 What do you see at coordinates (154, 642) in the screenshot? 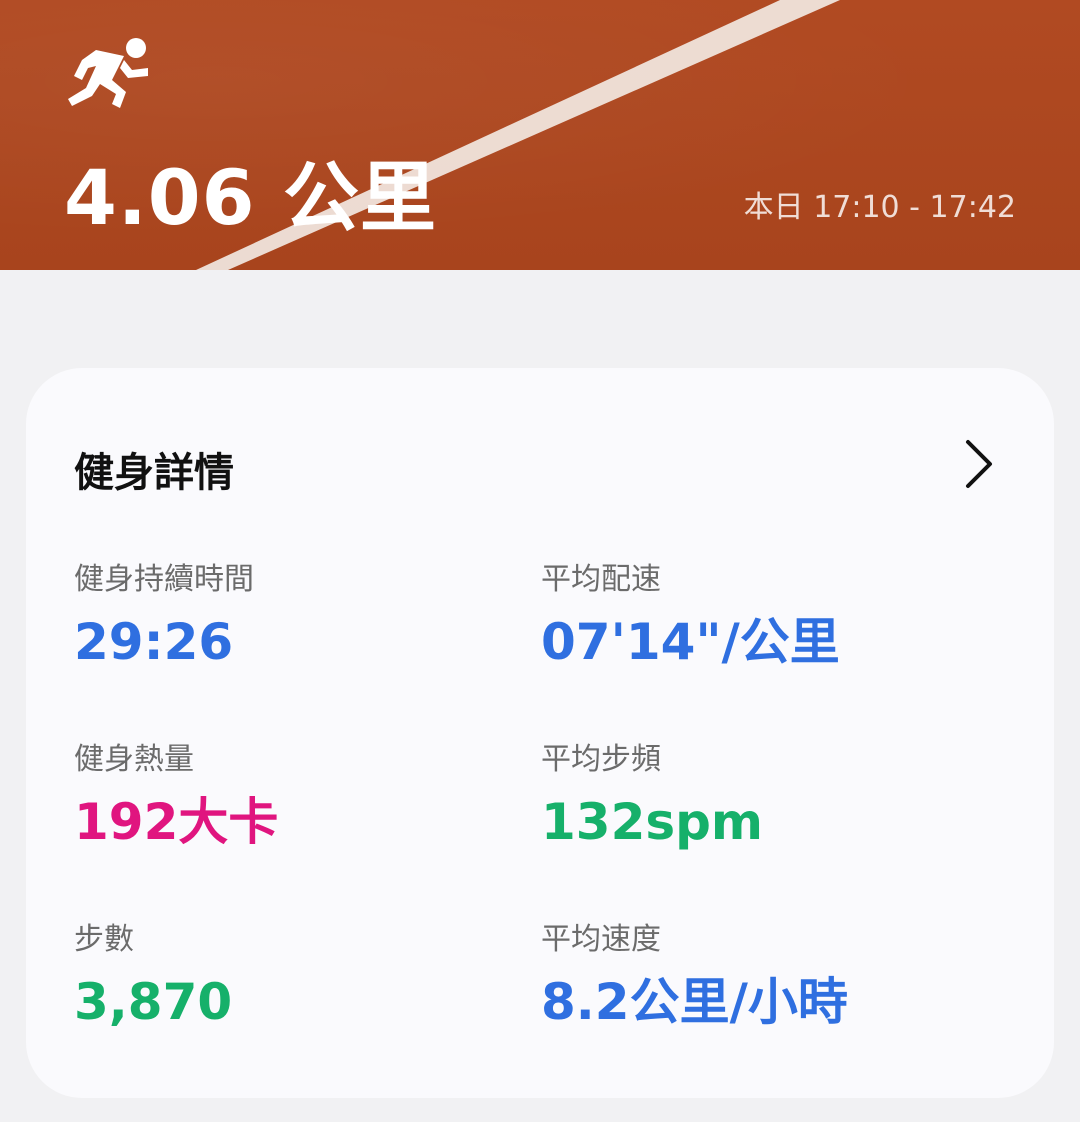
I see `stat-value: 29:26` at bounding box center [154, 642].